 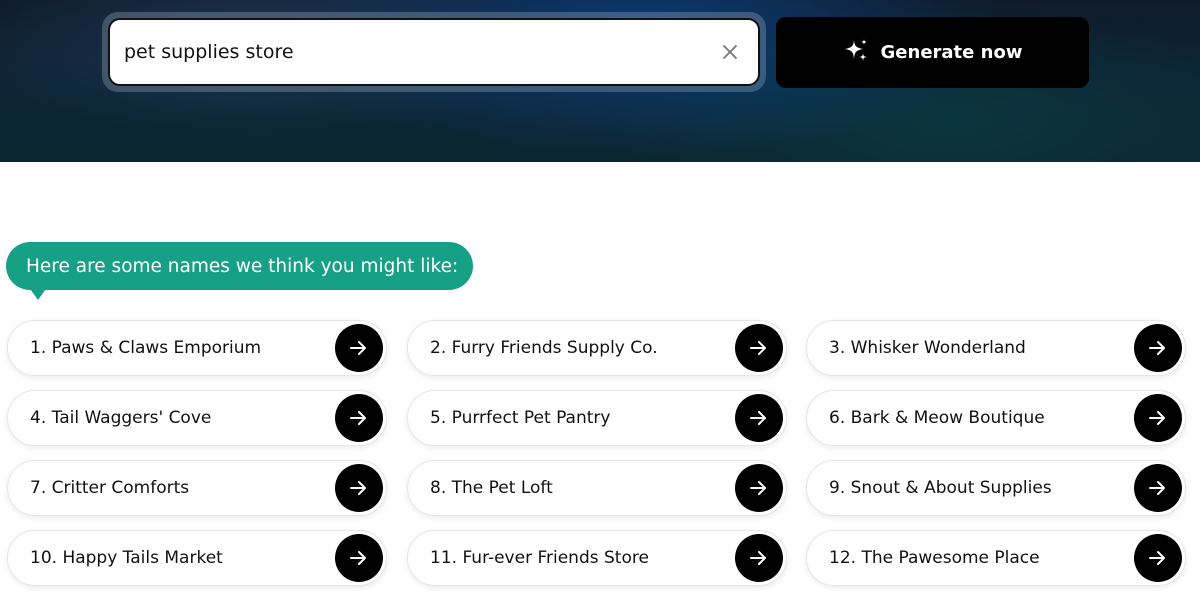 I want to click on name-suggestion-card: 9. Snout & About Supplies, so click(x=996, y=488).